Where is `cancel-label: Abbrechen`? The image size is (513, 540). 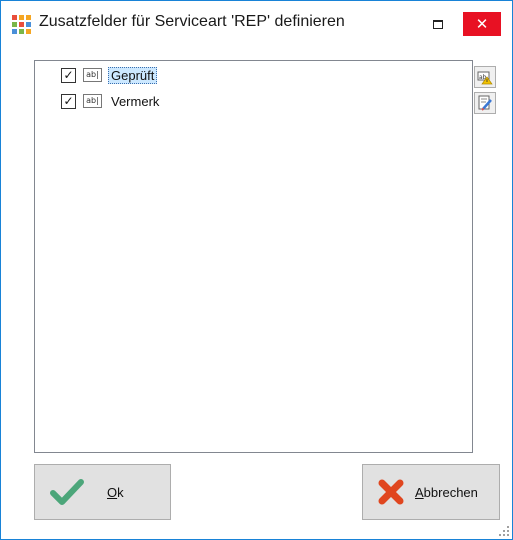 cancel-label: Abbrechen is located at coordinates (446, 492).